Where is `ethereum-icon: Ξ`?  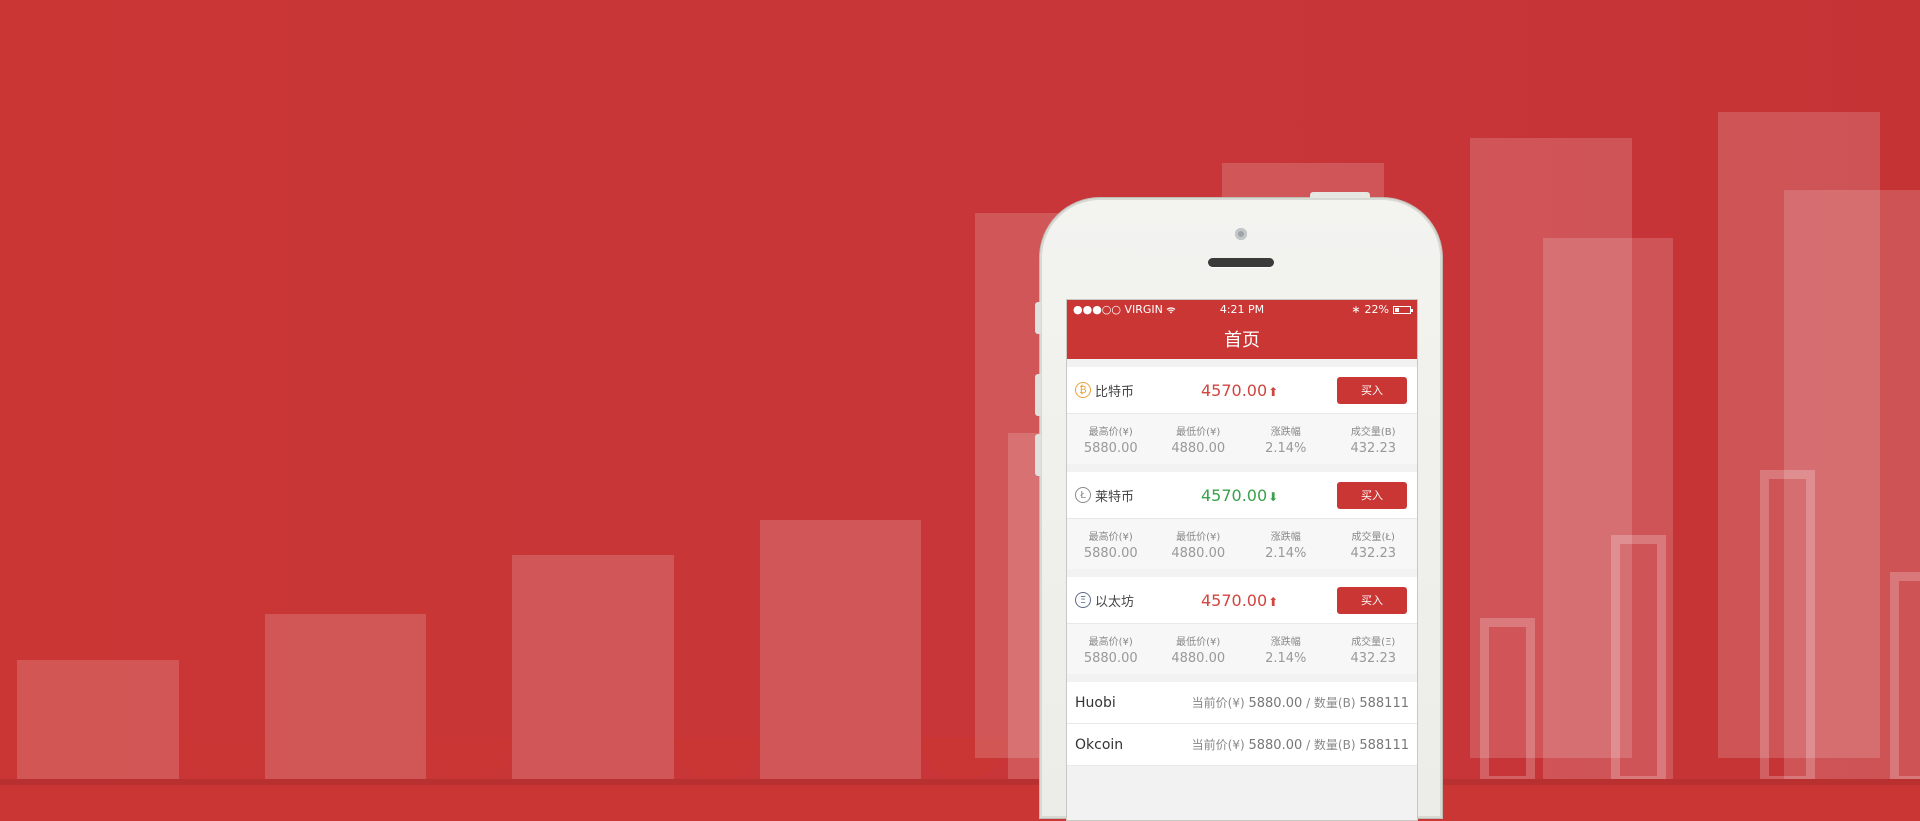 ethereum-icon: Ξ is located at coordinates (1083, 600).